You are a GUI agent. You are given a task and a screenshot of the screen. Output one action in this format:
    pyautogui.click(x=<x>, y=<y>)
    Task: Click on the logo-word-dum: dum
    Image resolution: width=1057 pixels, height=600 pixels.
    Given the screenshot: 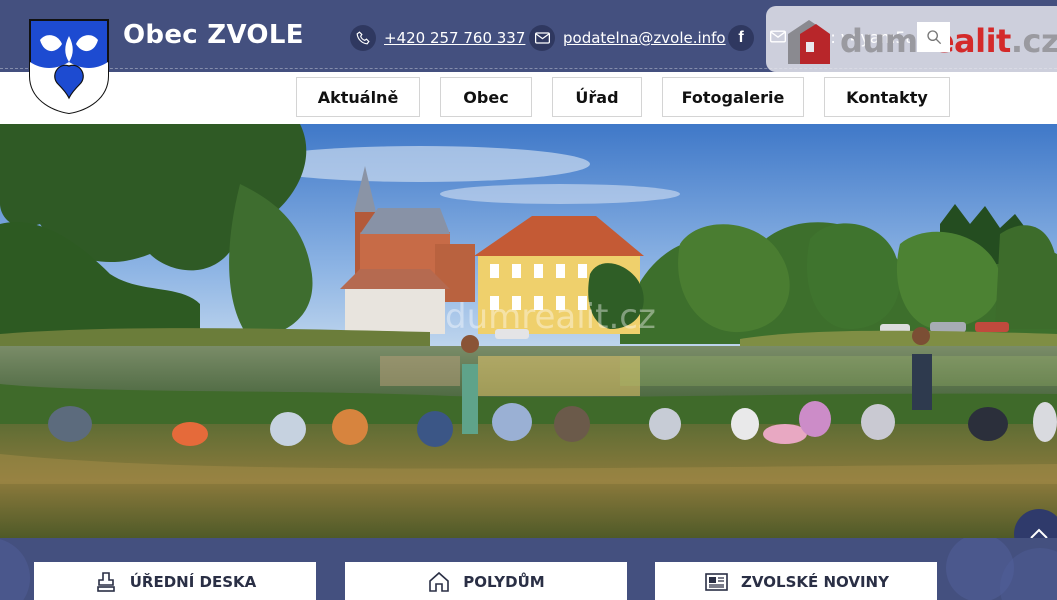 What is the action you would take?
    pyautogui.click(x=879, y=41)
    